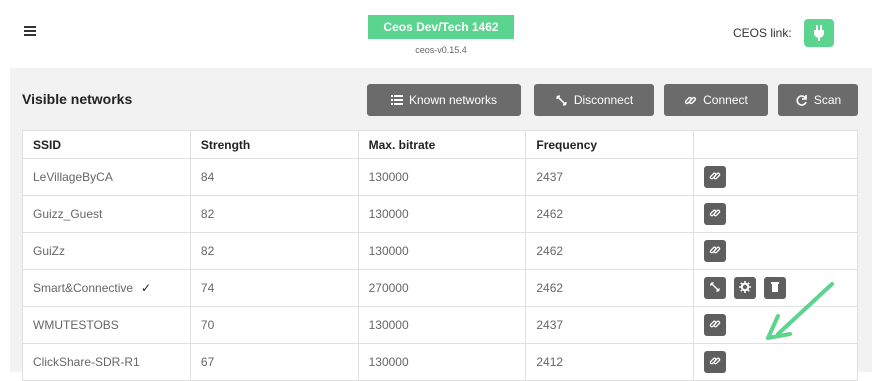  I want to click on table-header-row: SSID Strength Max. bitrate Frequency, so click(440, 144).